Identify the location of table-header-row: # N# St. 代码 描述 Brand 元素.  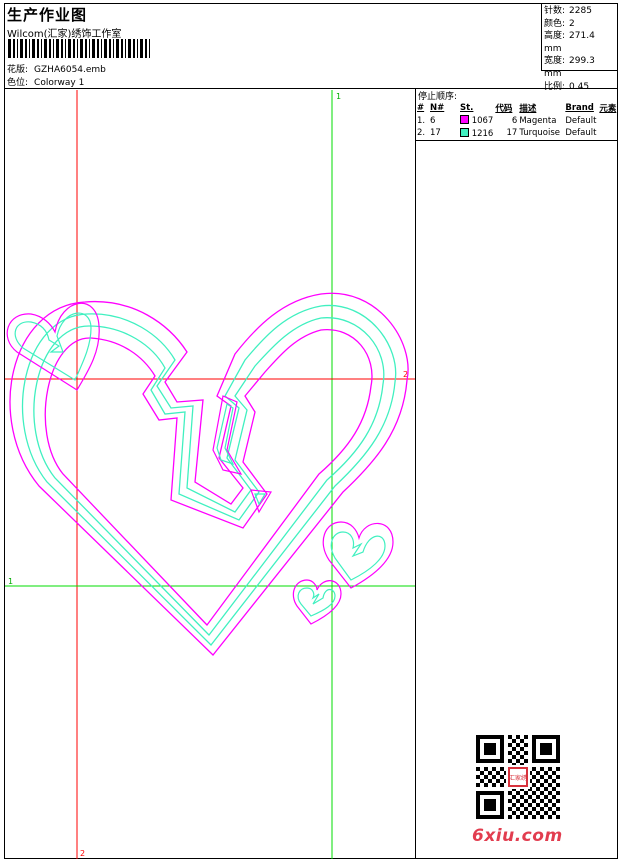
(517, 107).